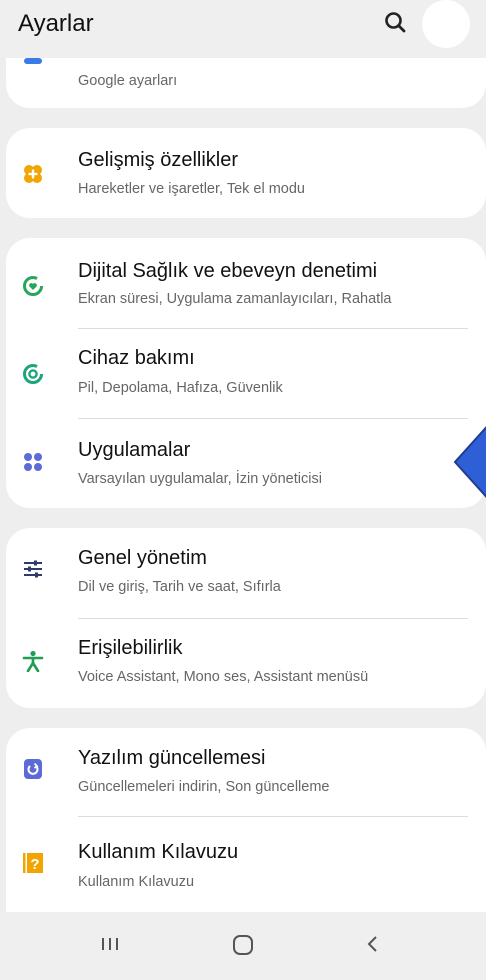  Describe the element at coordinates (158, 160) in the screenshot. I see `settings-item-advanced-features-label: Gelişmiş özellikler` at that location.